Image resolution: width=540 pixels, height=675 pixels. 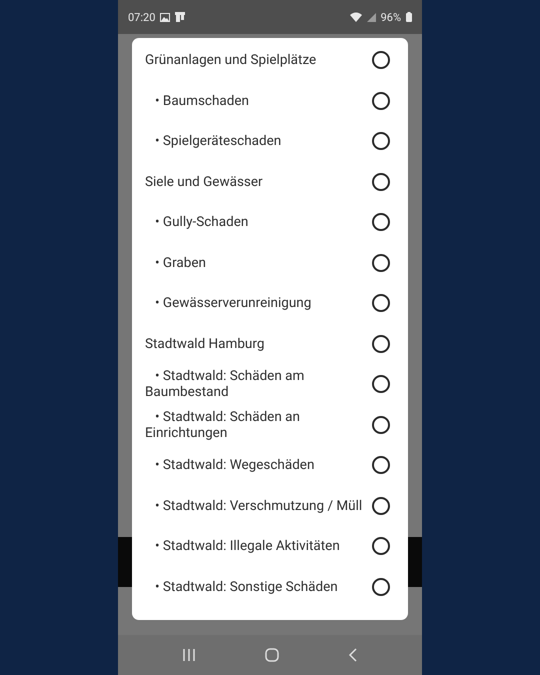 I want to click on option-label: • Stadtwald: Wegeschäden, so click(x=254, y=465).